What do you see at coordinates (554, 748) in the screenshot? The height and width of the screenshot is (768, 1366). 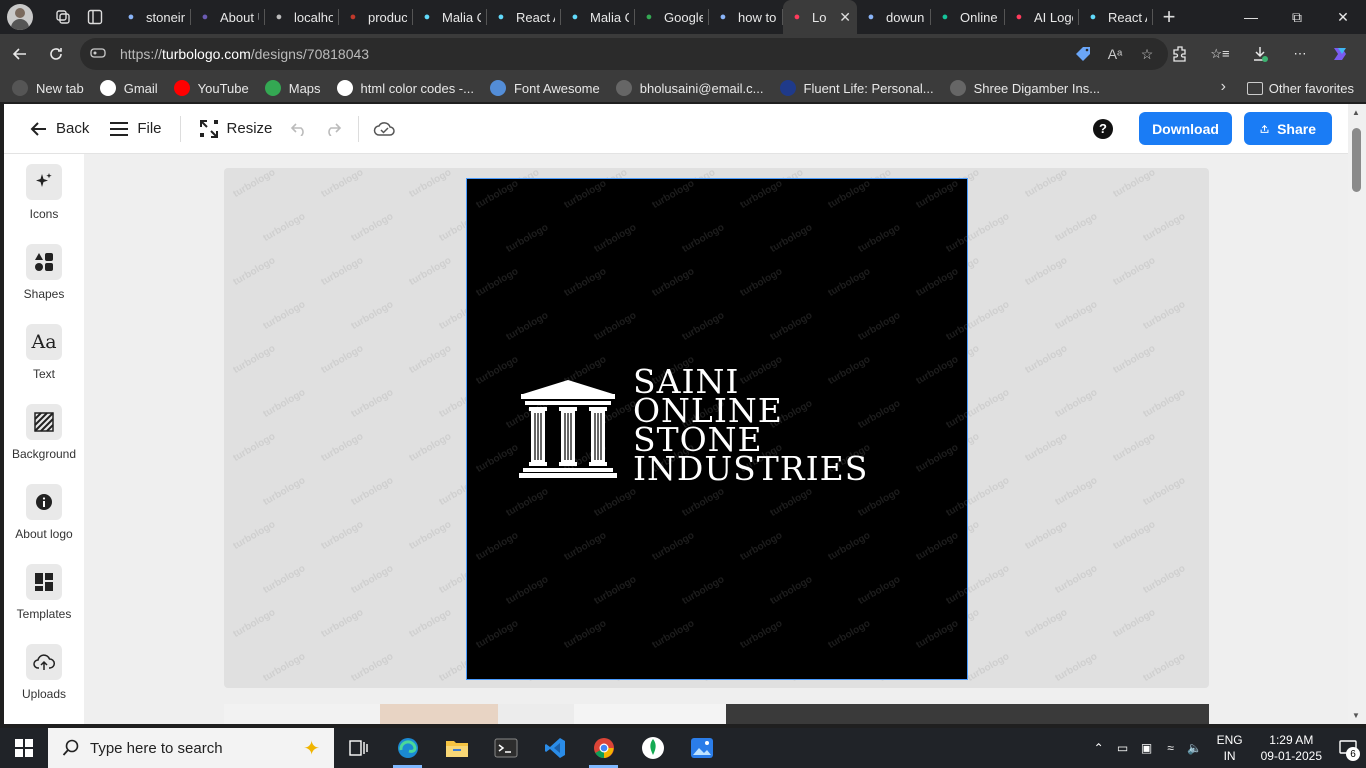 I see `vscode-icon` at bounding box center [554, 748].